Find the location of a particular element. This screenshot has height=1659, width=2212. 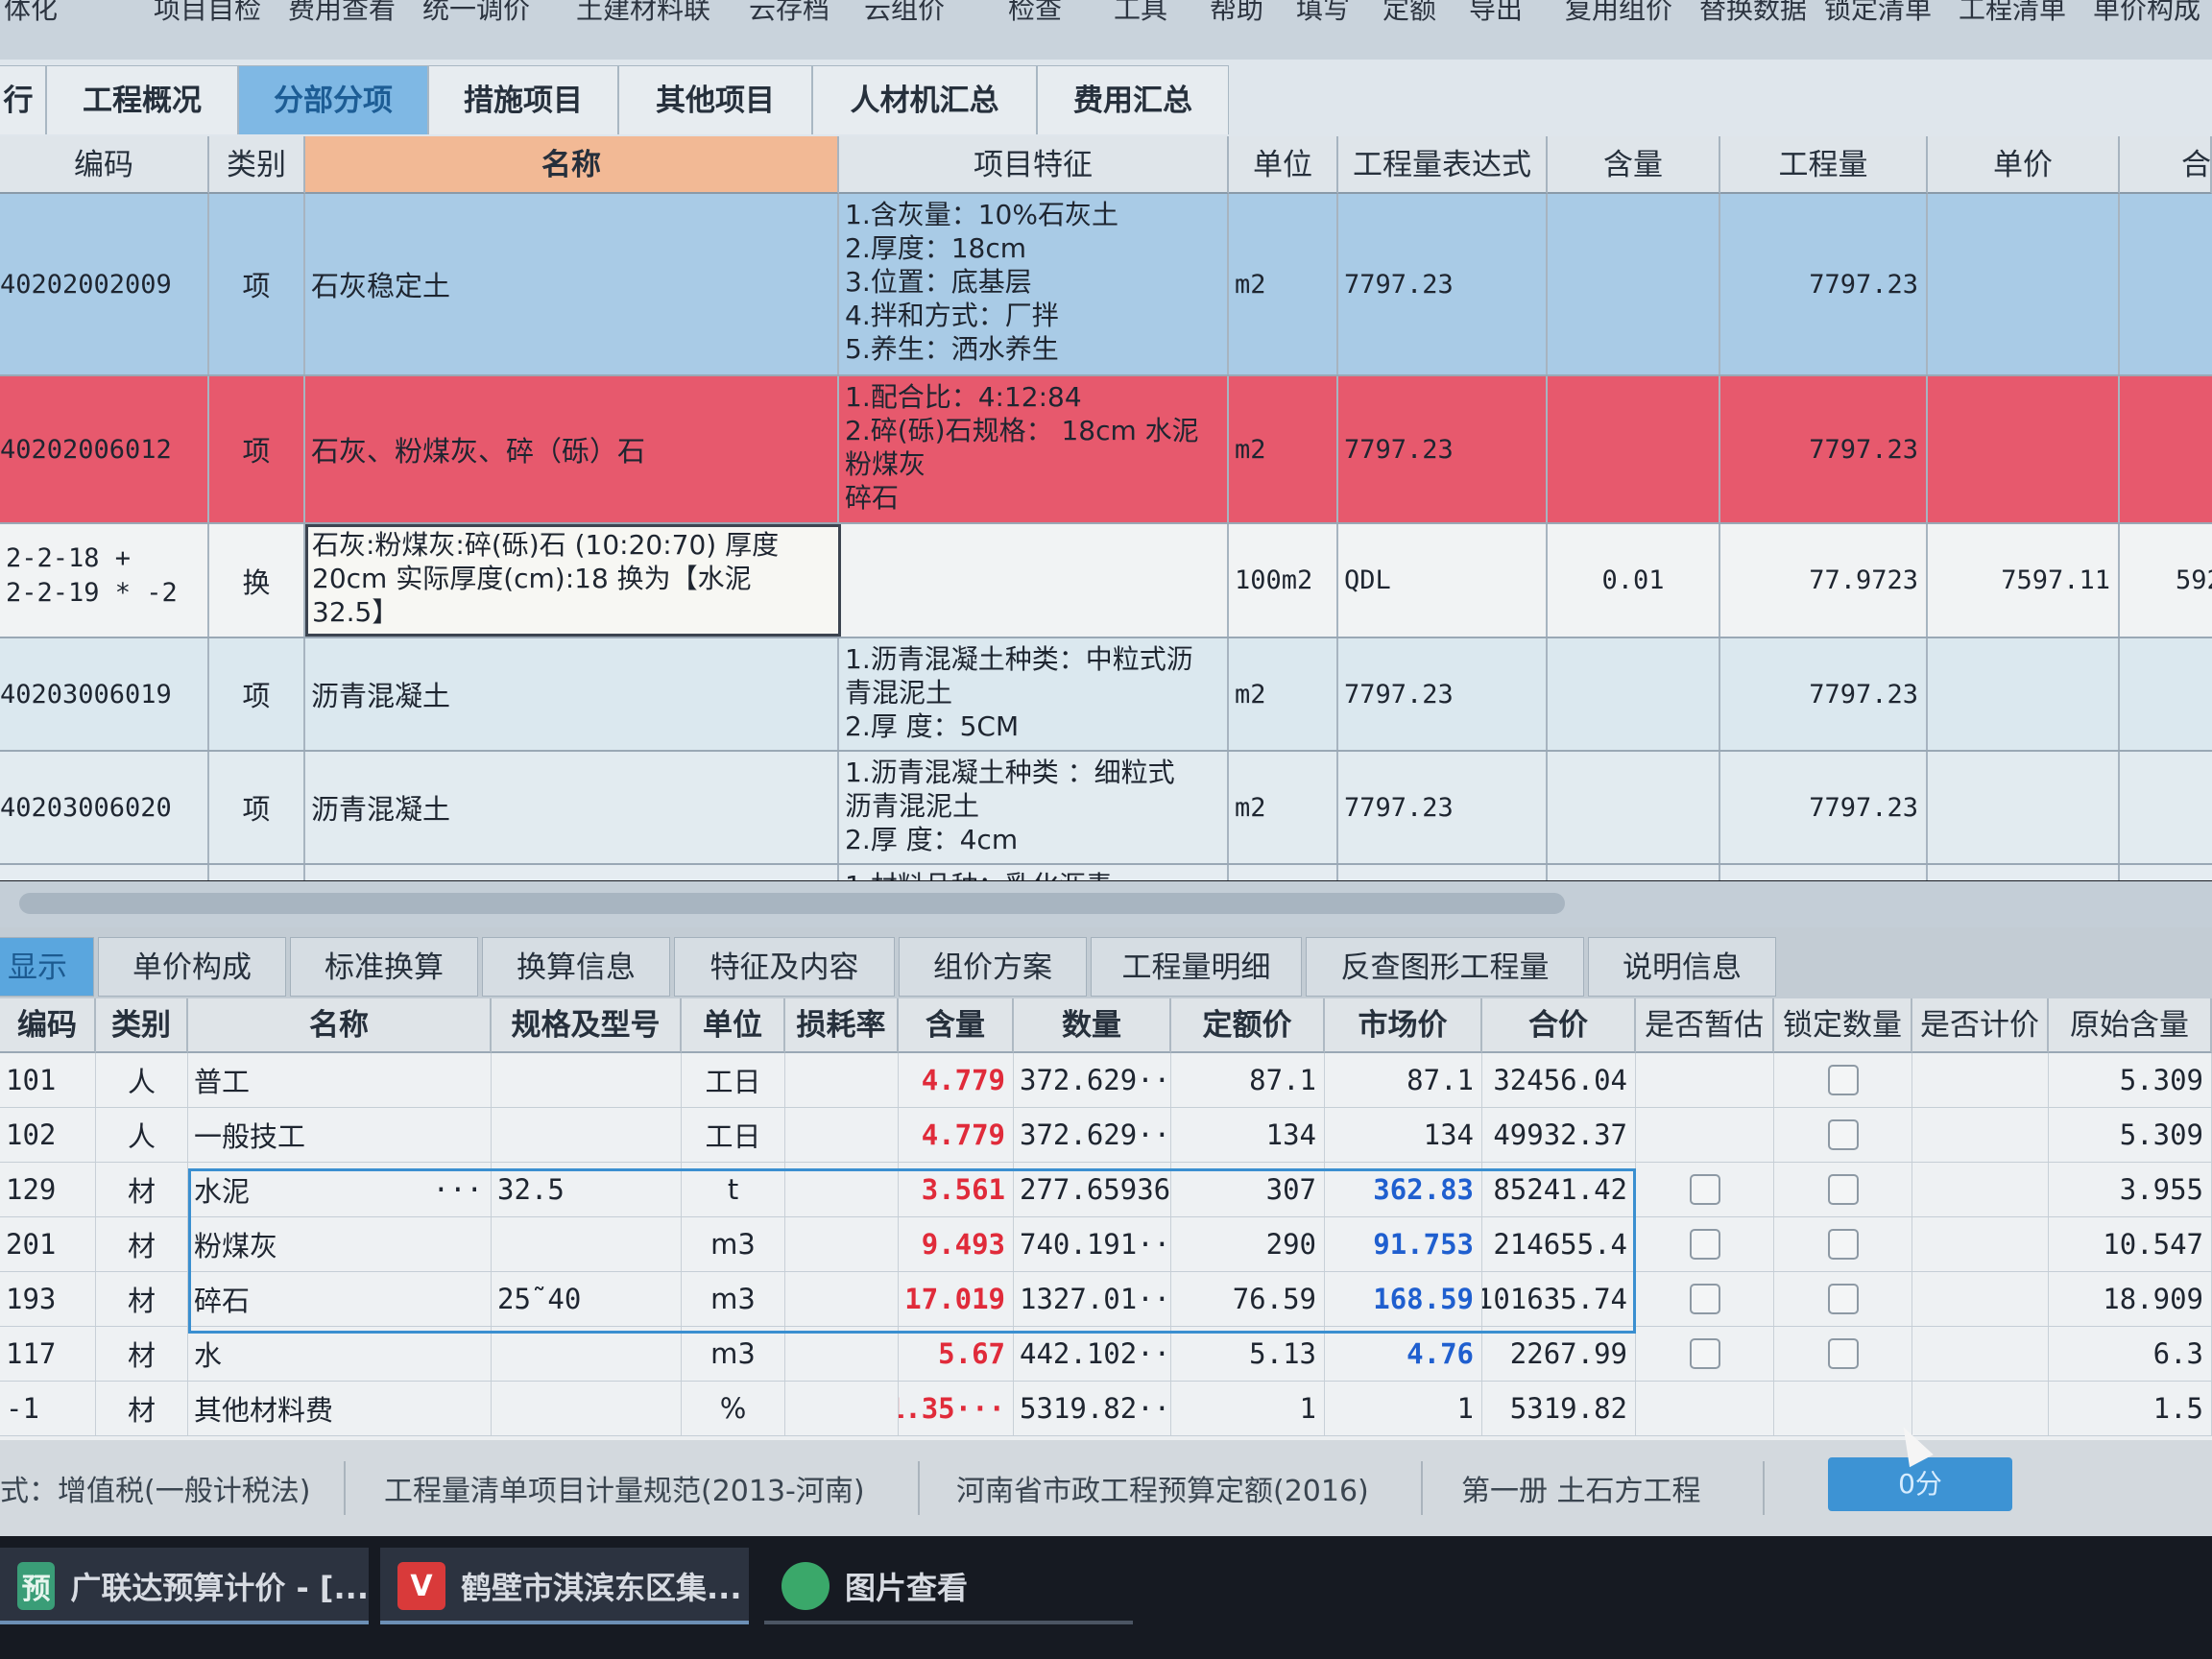

tab-project-overview: 工程概况 is located at coordinates (142, 99).